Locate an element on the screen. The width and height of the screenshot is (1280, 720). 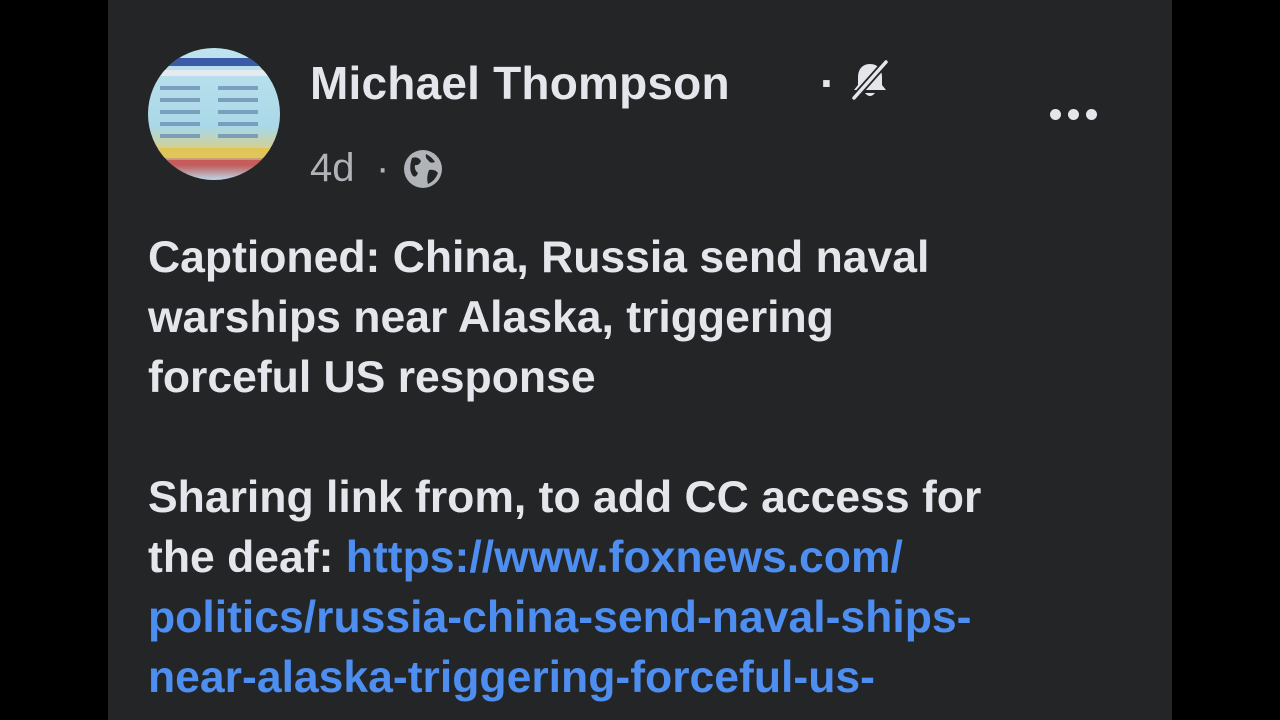
globe-icon is located at coordinates (423, 171).